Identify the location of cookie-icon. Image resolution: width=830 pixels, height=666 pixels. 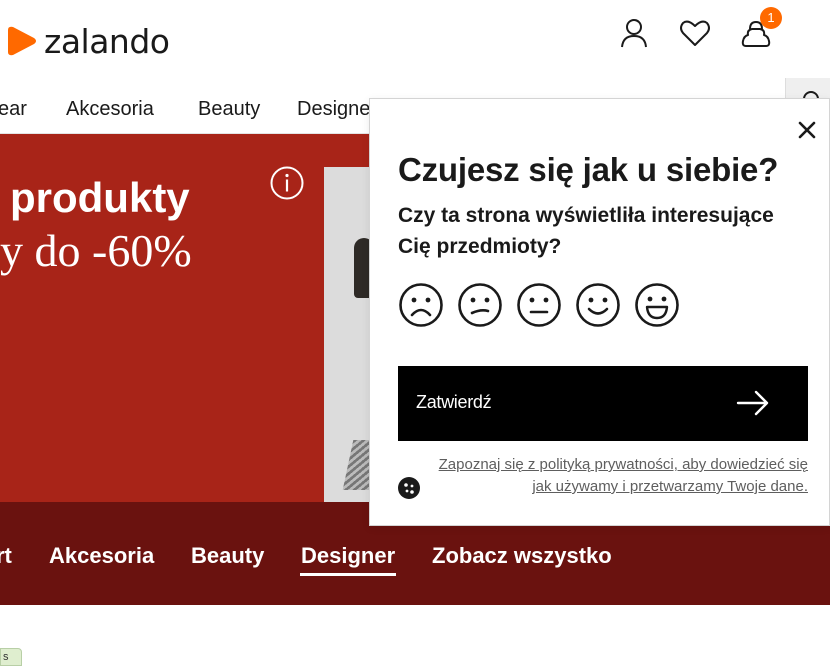
(409, 488).